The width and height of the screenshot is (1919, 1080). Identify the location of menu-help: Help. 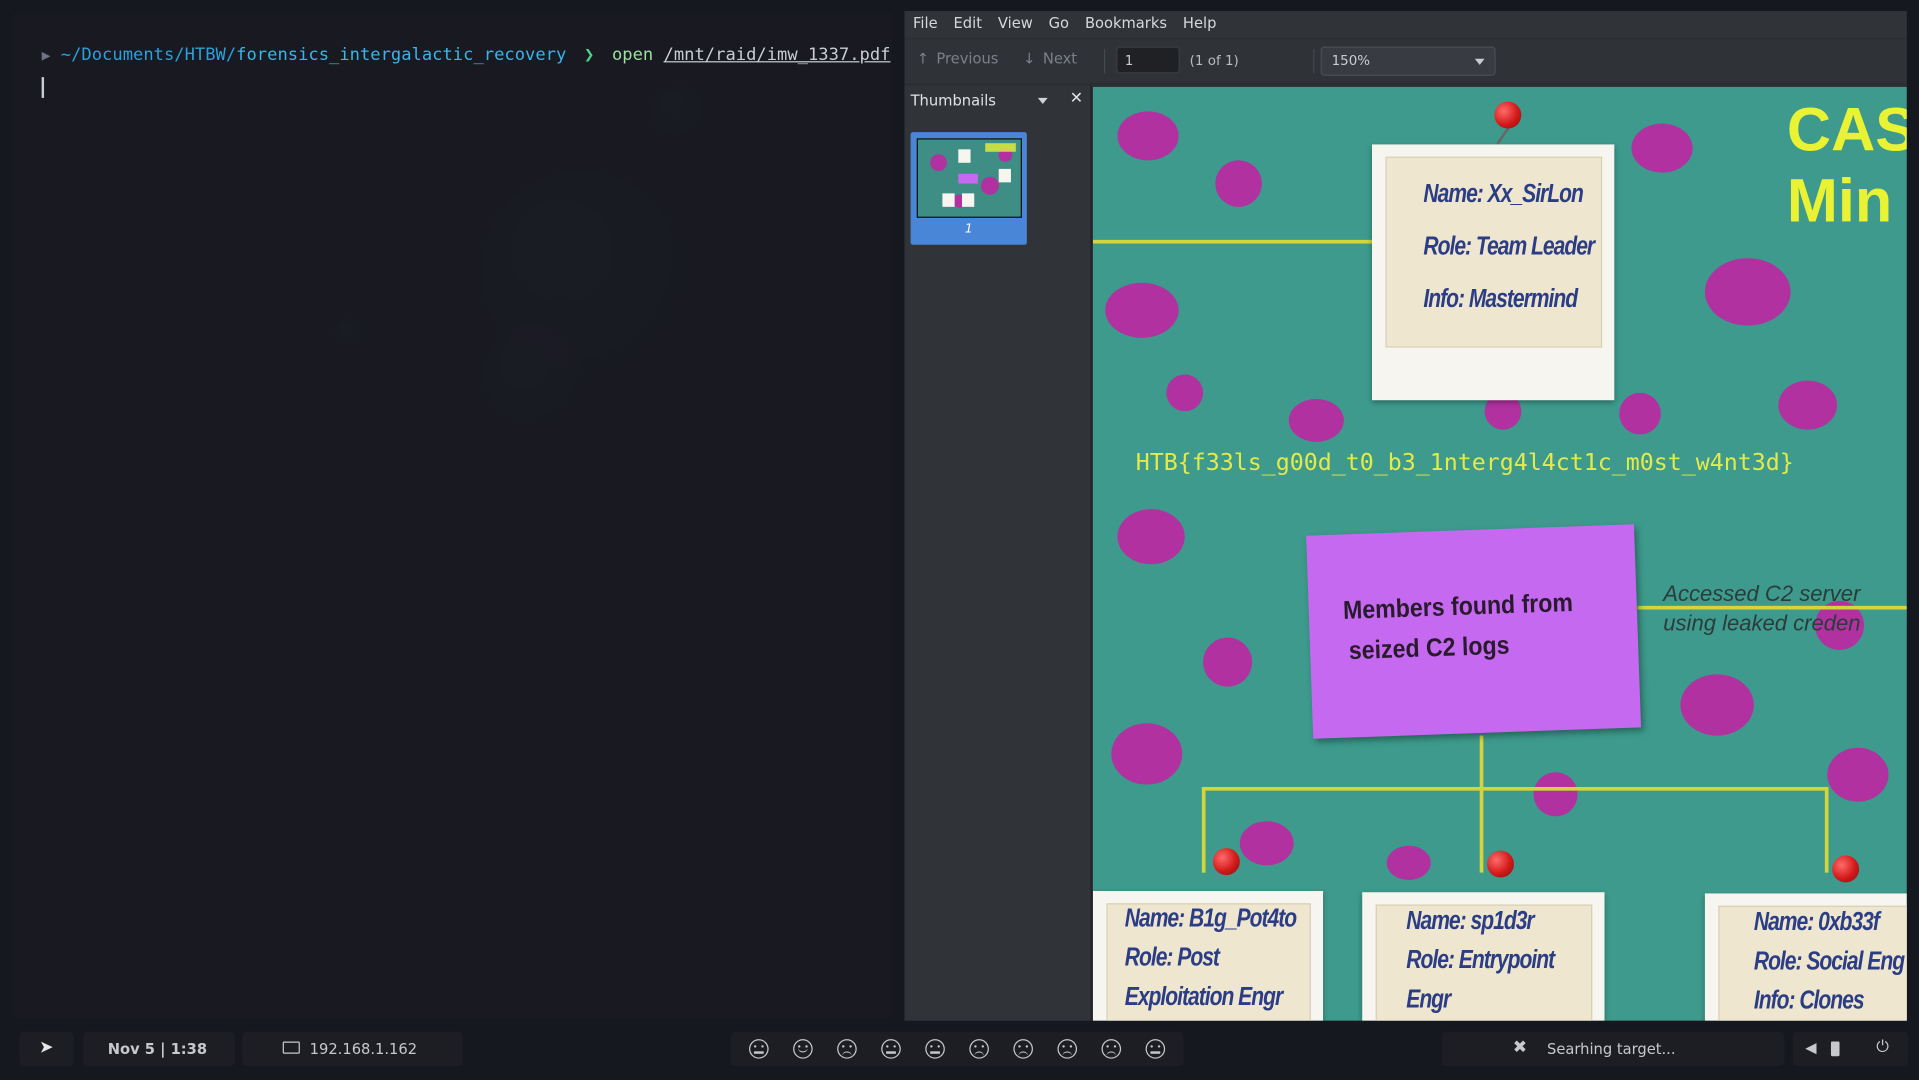
(1198, 21).